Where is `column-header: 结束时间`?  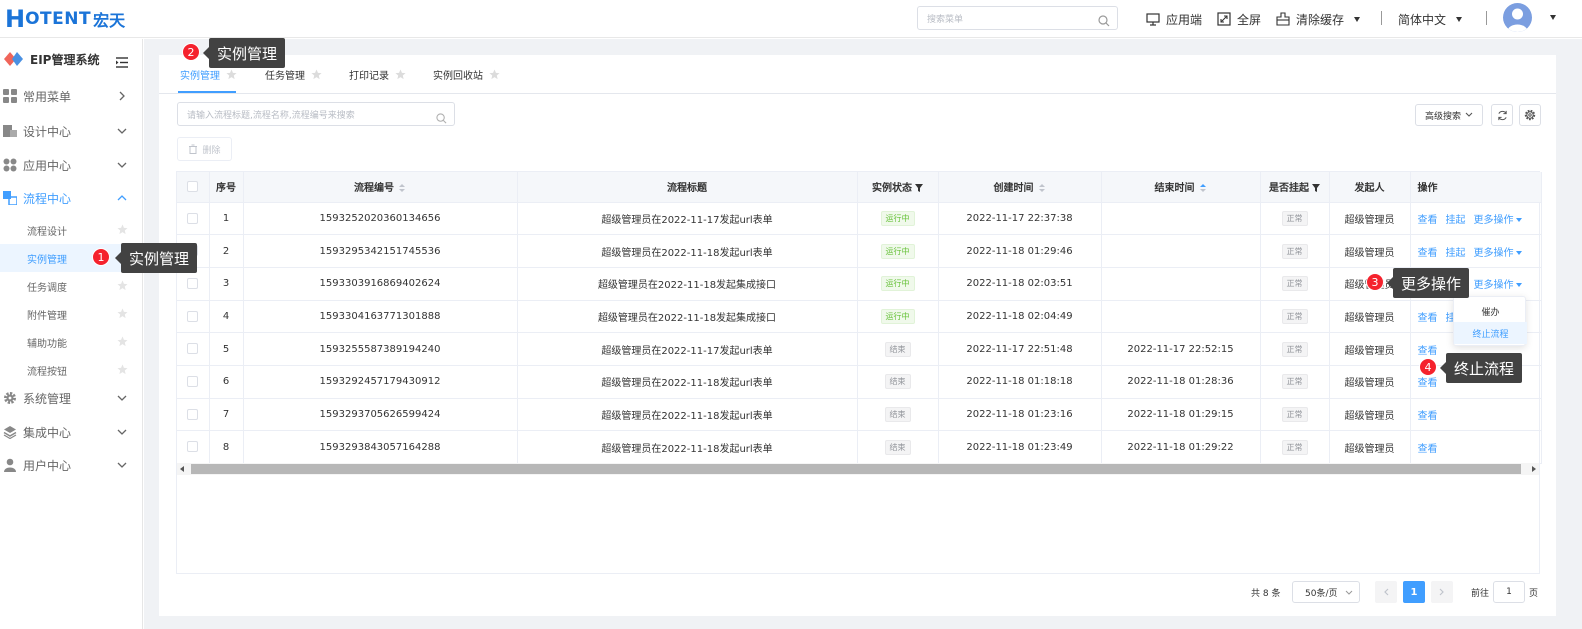
column-header: 结束时间 is located at coordinates (1181, 187).